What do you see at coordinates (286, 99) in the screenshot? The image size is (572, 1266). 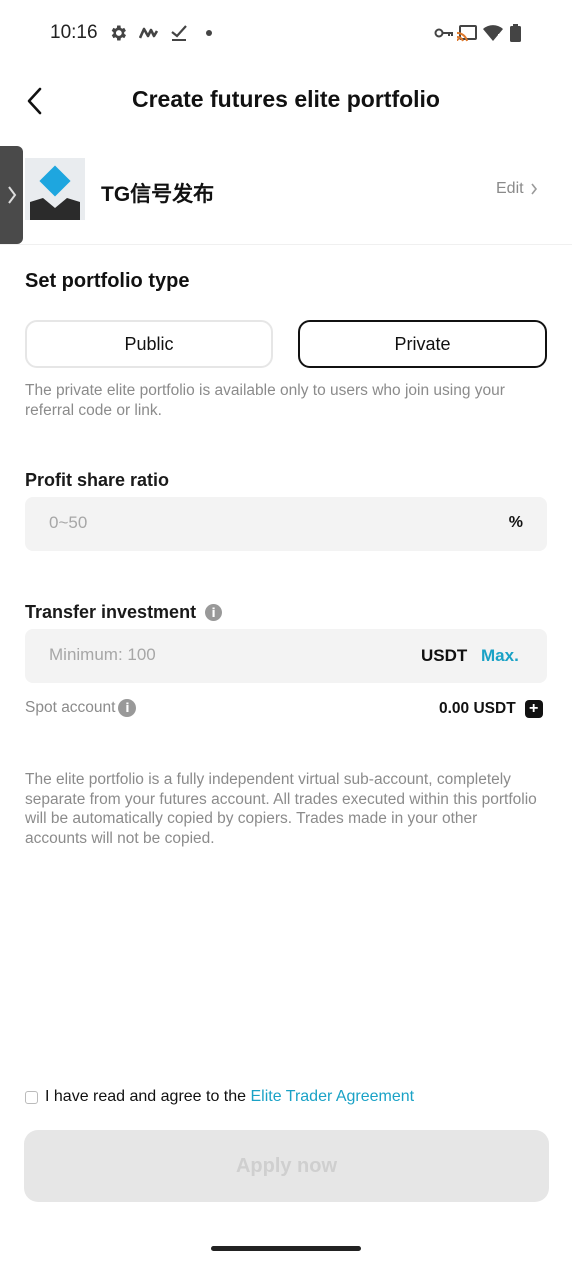 I see `page-title: Create futures elite portfolio` at bounding box center [286, 99].